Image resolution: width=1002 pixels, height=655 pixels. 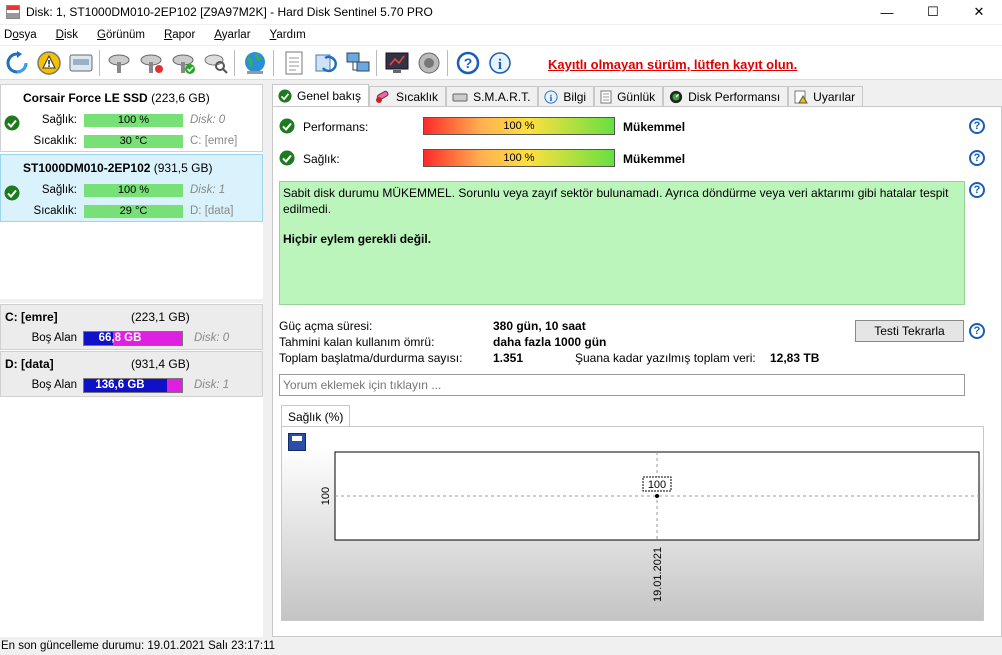 I want to click on x-tick-label: 19.01.2021, so click(x=658, y=574).